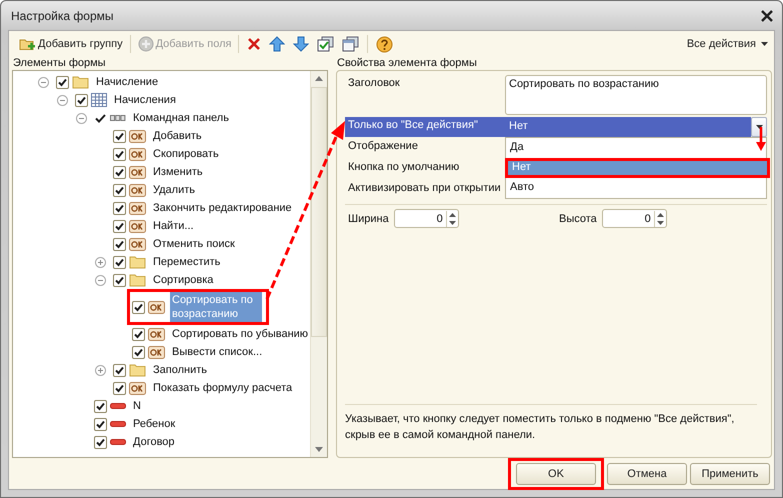 The height and width of the screenshot is (498, 783). I want to click on move-up-icon, so click(277, 44).